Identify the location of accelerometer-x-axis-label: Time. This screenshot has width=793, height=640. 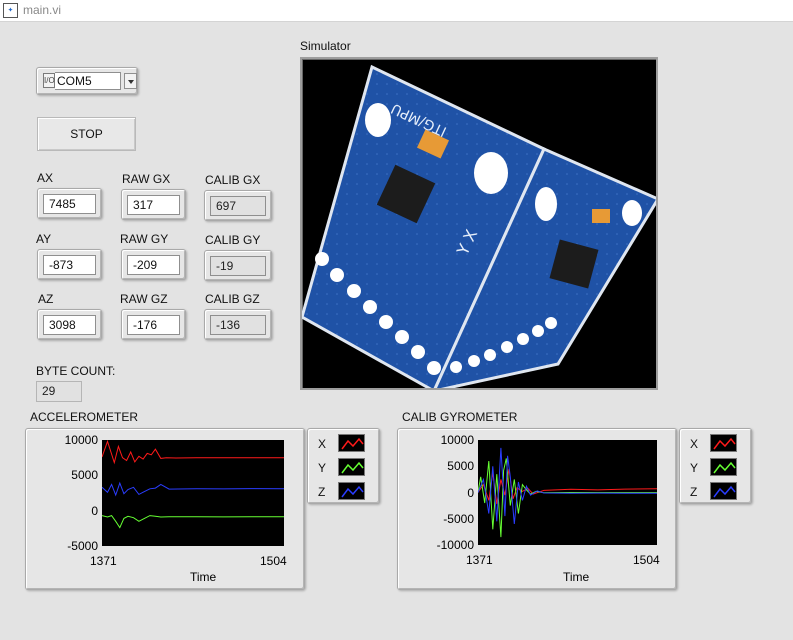
(203, 577).